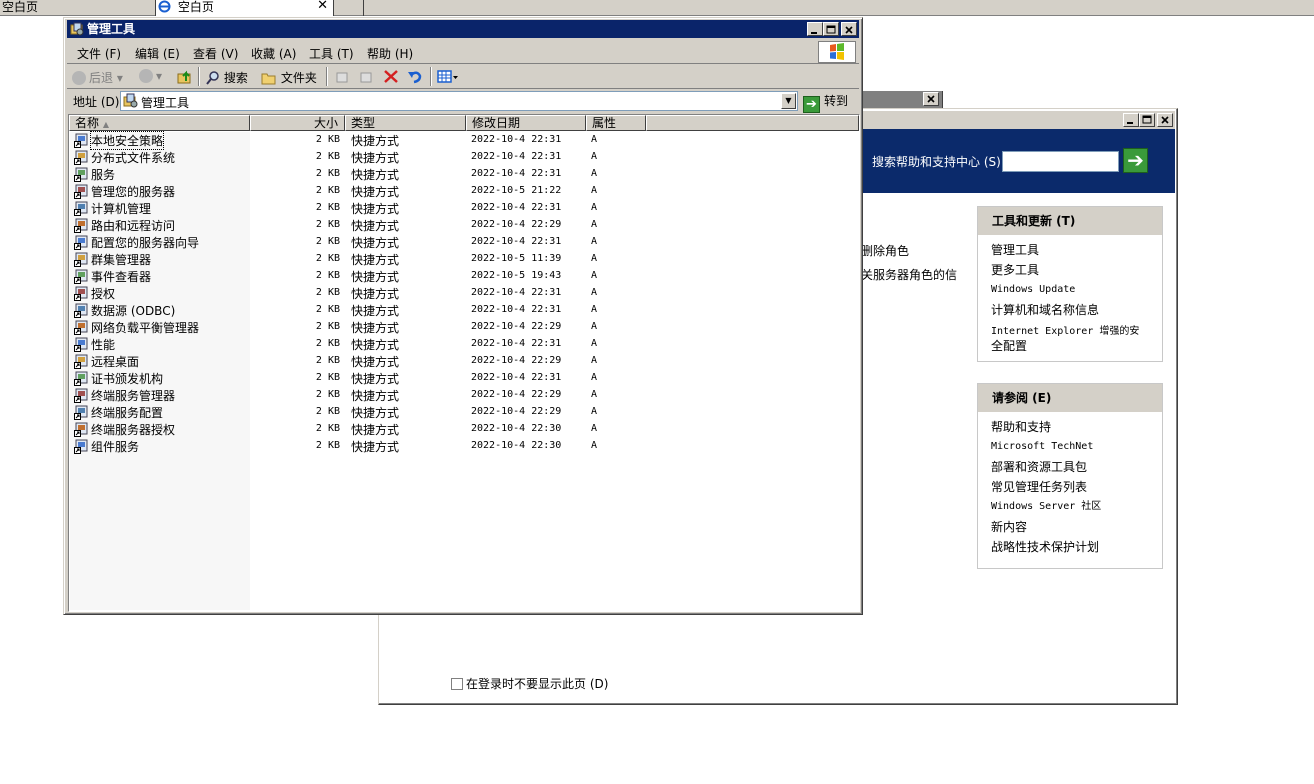  I want to click on link-more-tools: 更多工具, so click(1076, 270).